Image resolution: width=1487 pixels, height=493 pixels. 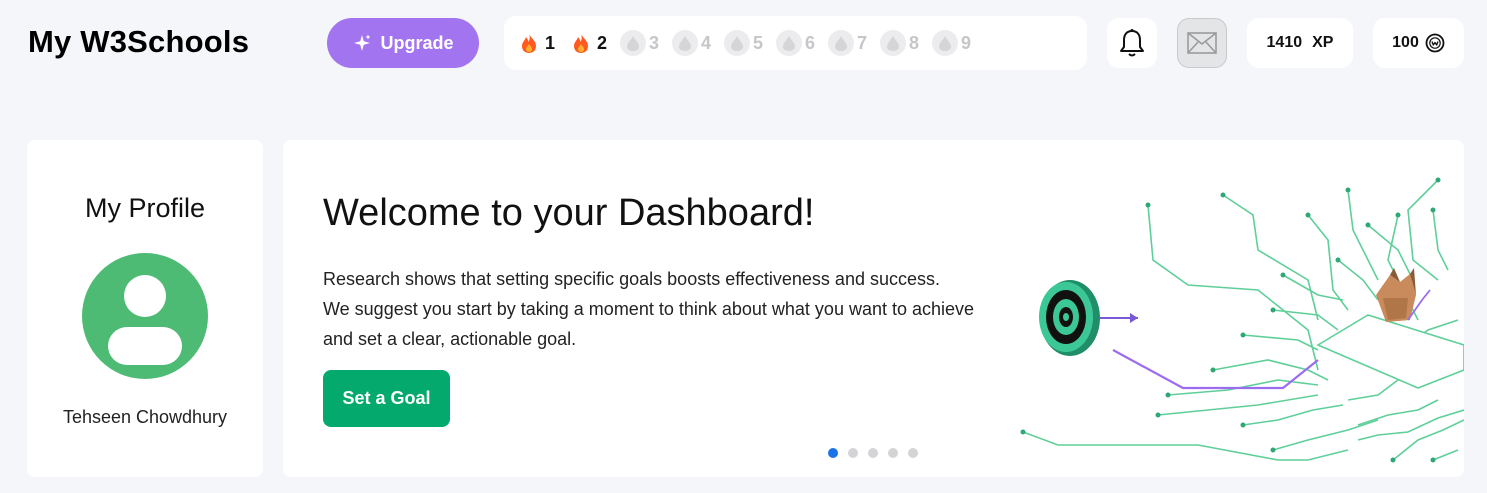 I want to click on streak-day-number: 4, so click(x=706, y=42).